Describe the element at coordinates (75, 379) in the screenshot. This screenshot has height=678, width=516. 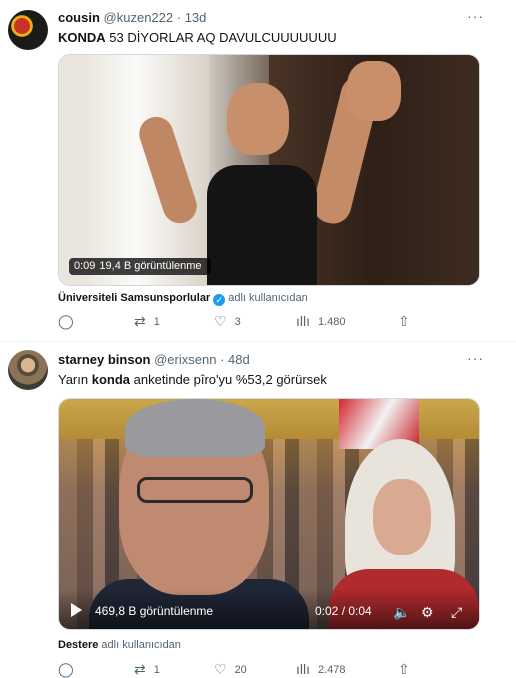
I see `tweet-text-pre: Yarın` at that location.